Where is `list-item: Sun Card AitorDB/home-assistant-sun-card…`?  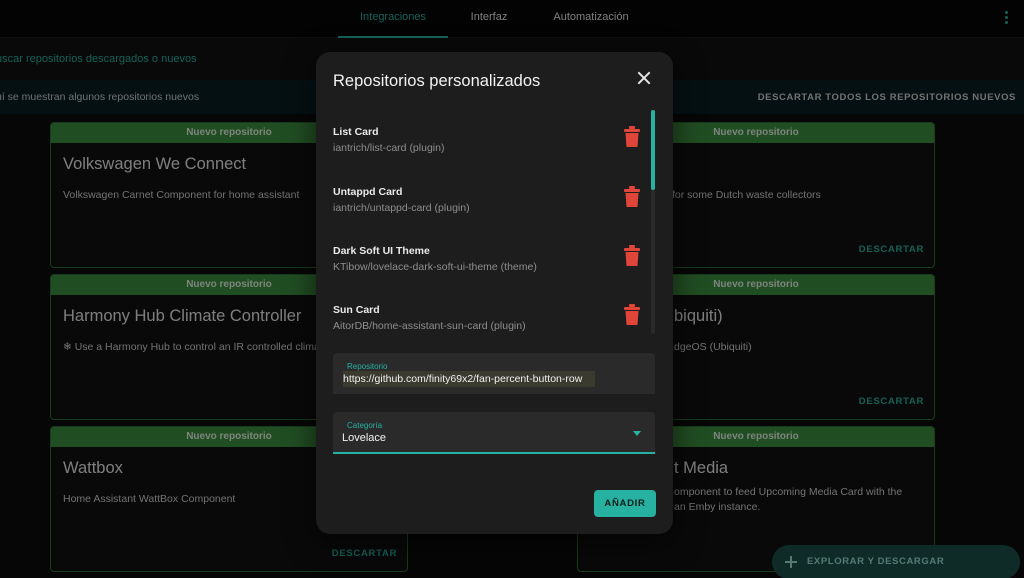
list-item: Sun Card AitorDB/home-assistant-sun-card… is located at coordinates (486, 320).